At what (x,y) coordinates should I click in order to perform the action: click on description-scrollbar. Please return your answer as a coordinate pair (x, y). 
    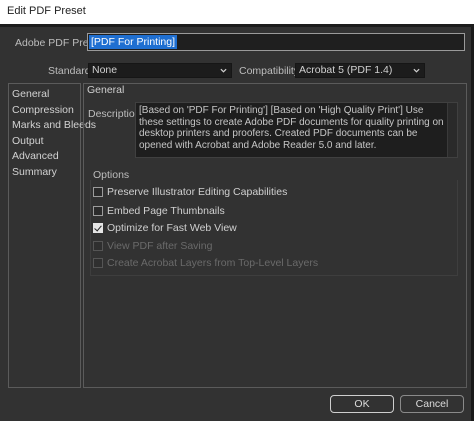
    Looking at the image, I should click on (452, 130).